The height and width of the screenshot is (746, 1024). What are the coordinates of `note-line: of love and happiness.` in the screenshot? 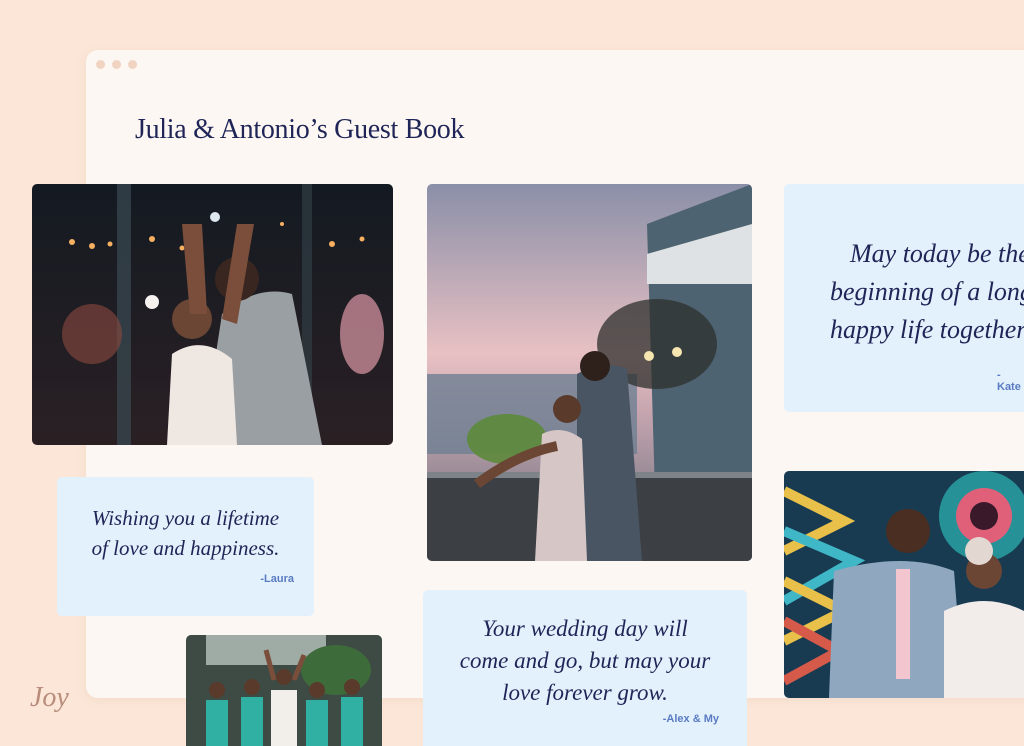 It's located at (185, 547).